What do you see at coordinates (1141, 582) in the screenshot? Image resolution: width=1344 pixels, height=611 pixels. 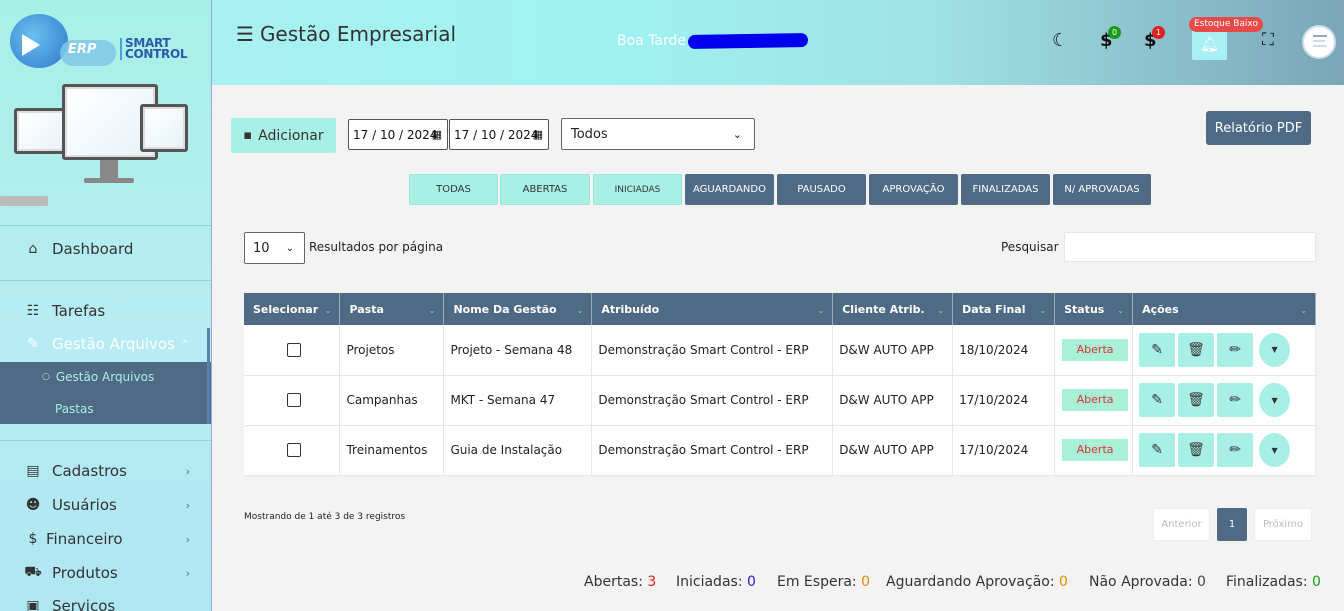 I see `summary-label: Não Aprovada:` at bounding box center [1141, 582].